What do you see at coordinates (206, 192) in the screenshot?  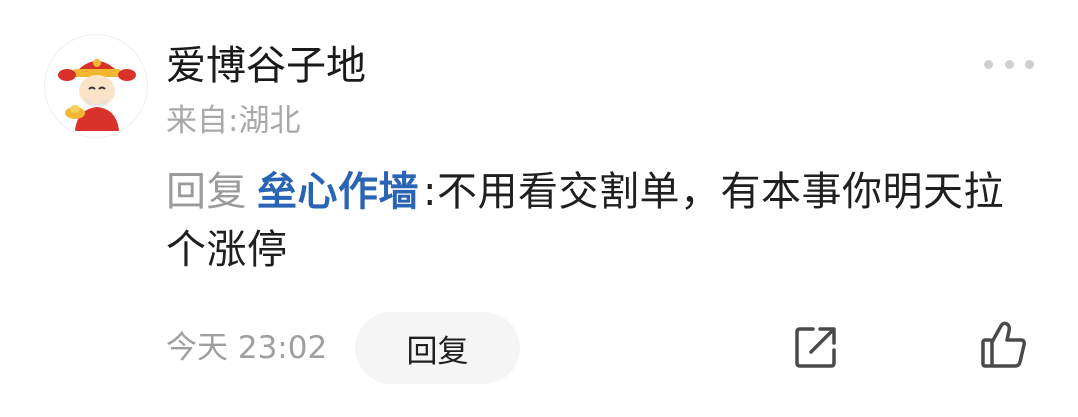 I see `reply-prefix: 回复` at bounding box center [206, 192].